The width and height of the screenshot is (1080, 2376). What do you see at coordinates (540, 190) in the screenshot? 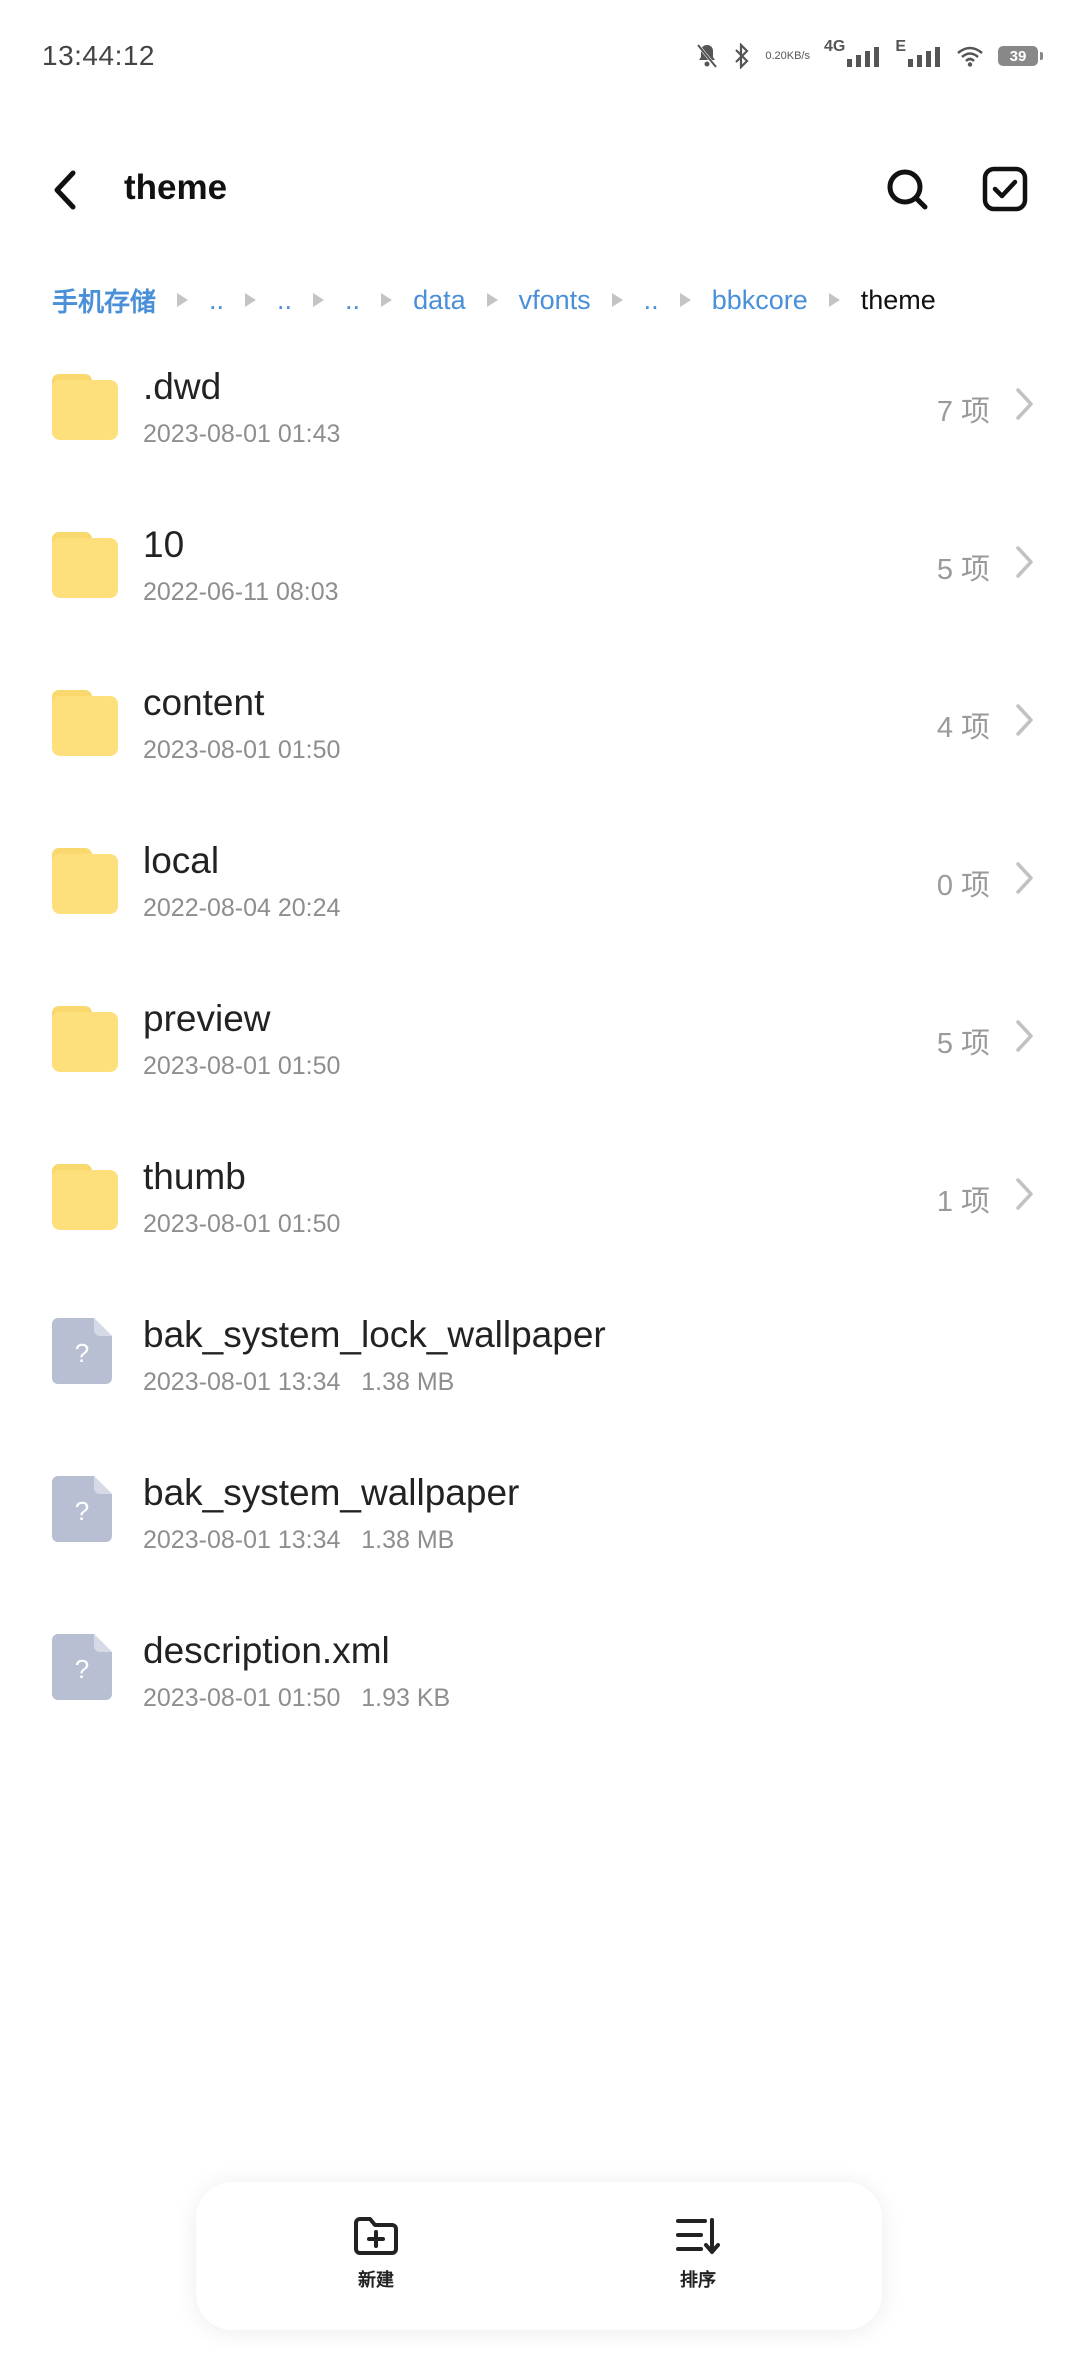
I see `app-header: theme` at bounding box center [540, 190].